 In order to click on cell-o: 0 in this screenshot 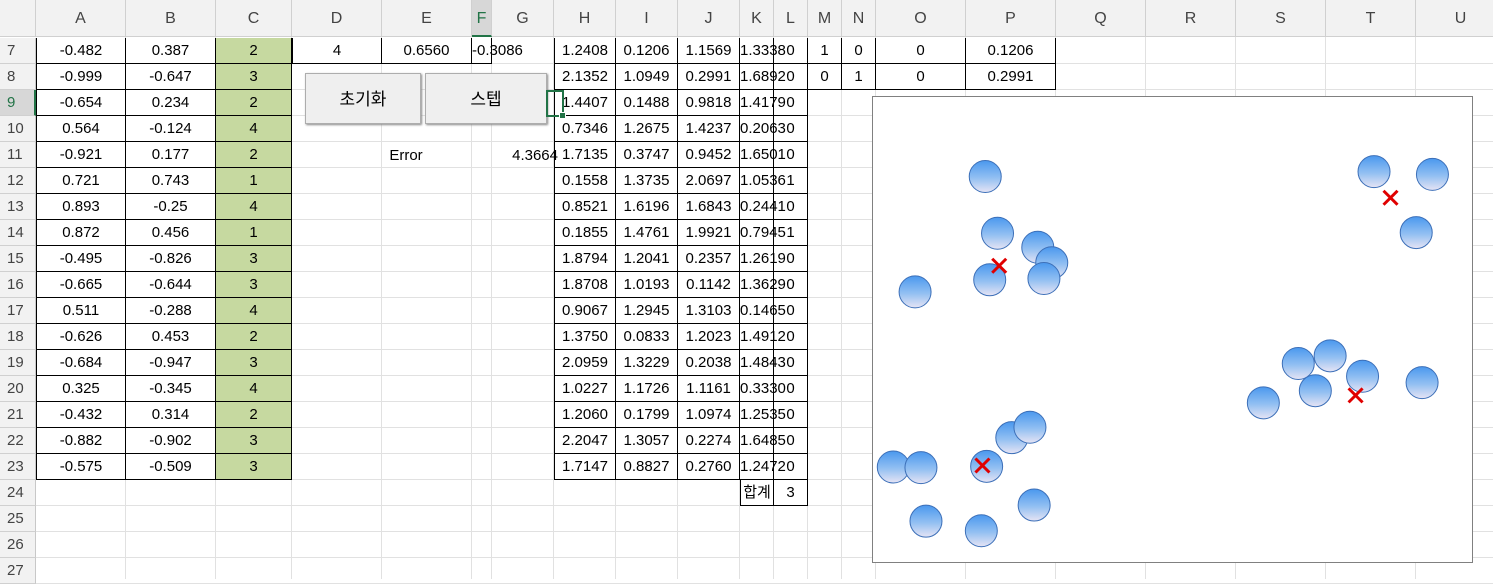, I will do `click(921, 77)`.